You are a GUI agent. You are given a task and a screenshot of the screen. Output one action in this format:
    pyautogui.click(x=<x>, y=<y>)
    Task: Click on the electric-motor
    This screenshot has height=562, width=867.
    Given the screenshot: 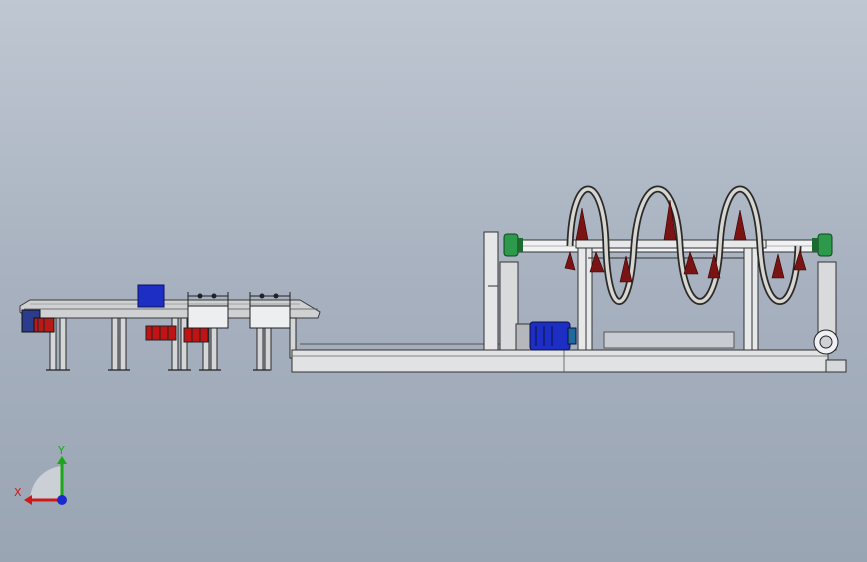 What is the action you would take?
    pyautogui.click(x=546, y=336)
    